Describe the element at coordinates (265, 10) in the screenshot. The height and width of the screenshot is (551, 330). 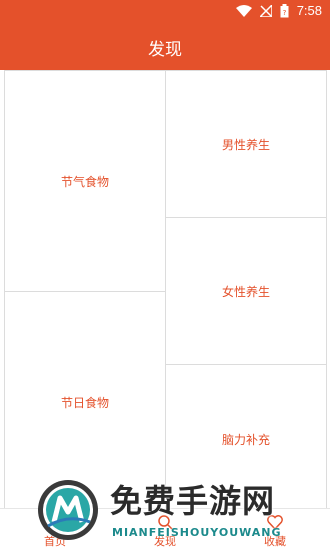
I see `no-signal-icon` at that location.